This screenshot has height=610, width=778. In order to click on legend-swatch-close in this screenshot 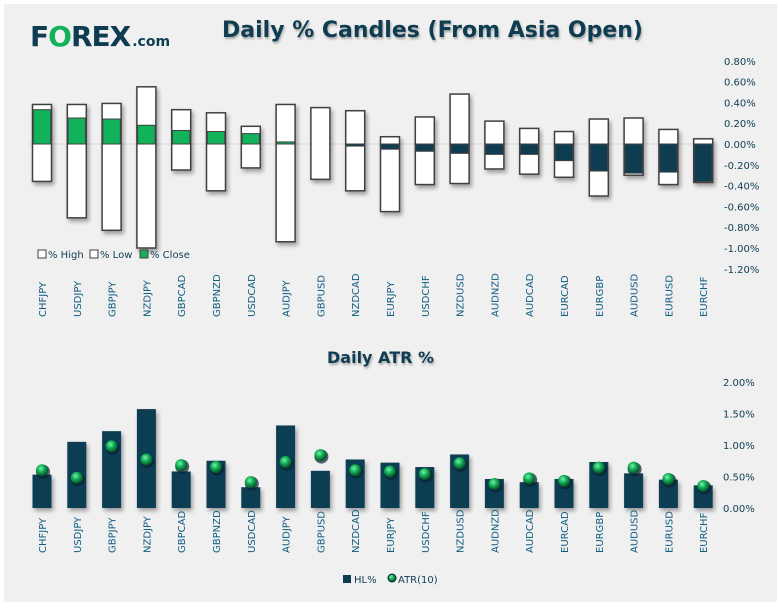, I will do `click(144, 254)`.